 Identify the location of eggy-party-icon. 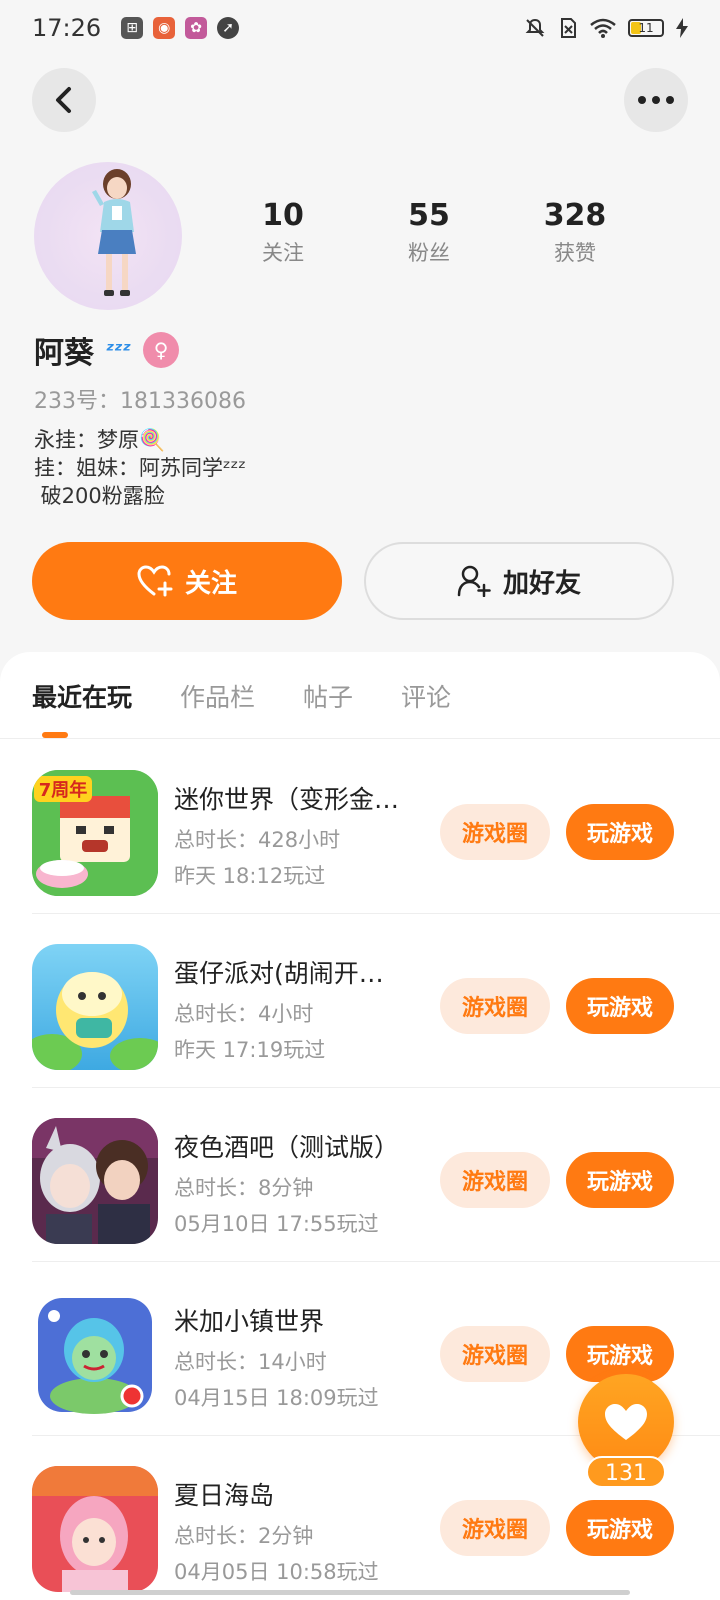
(95, 1007).